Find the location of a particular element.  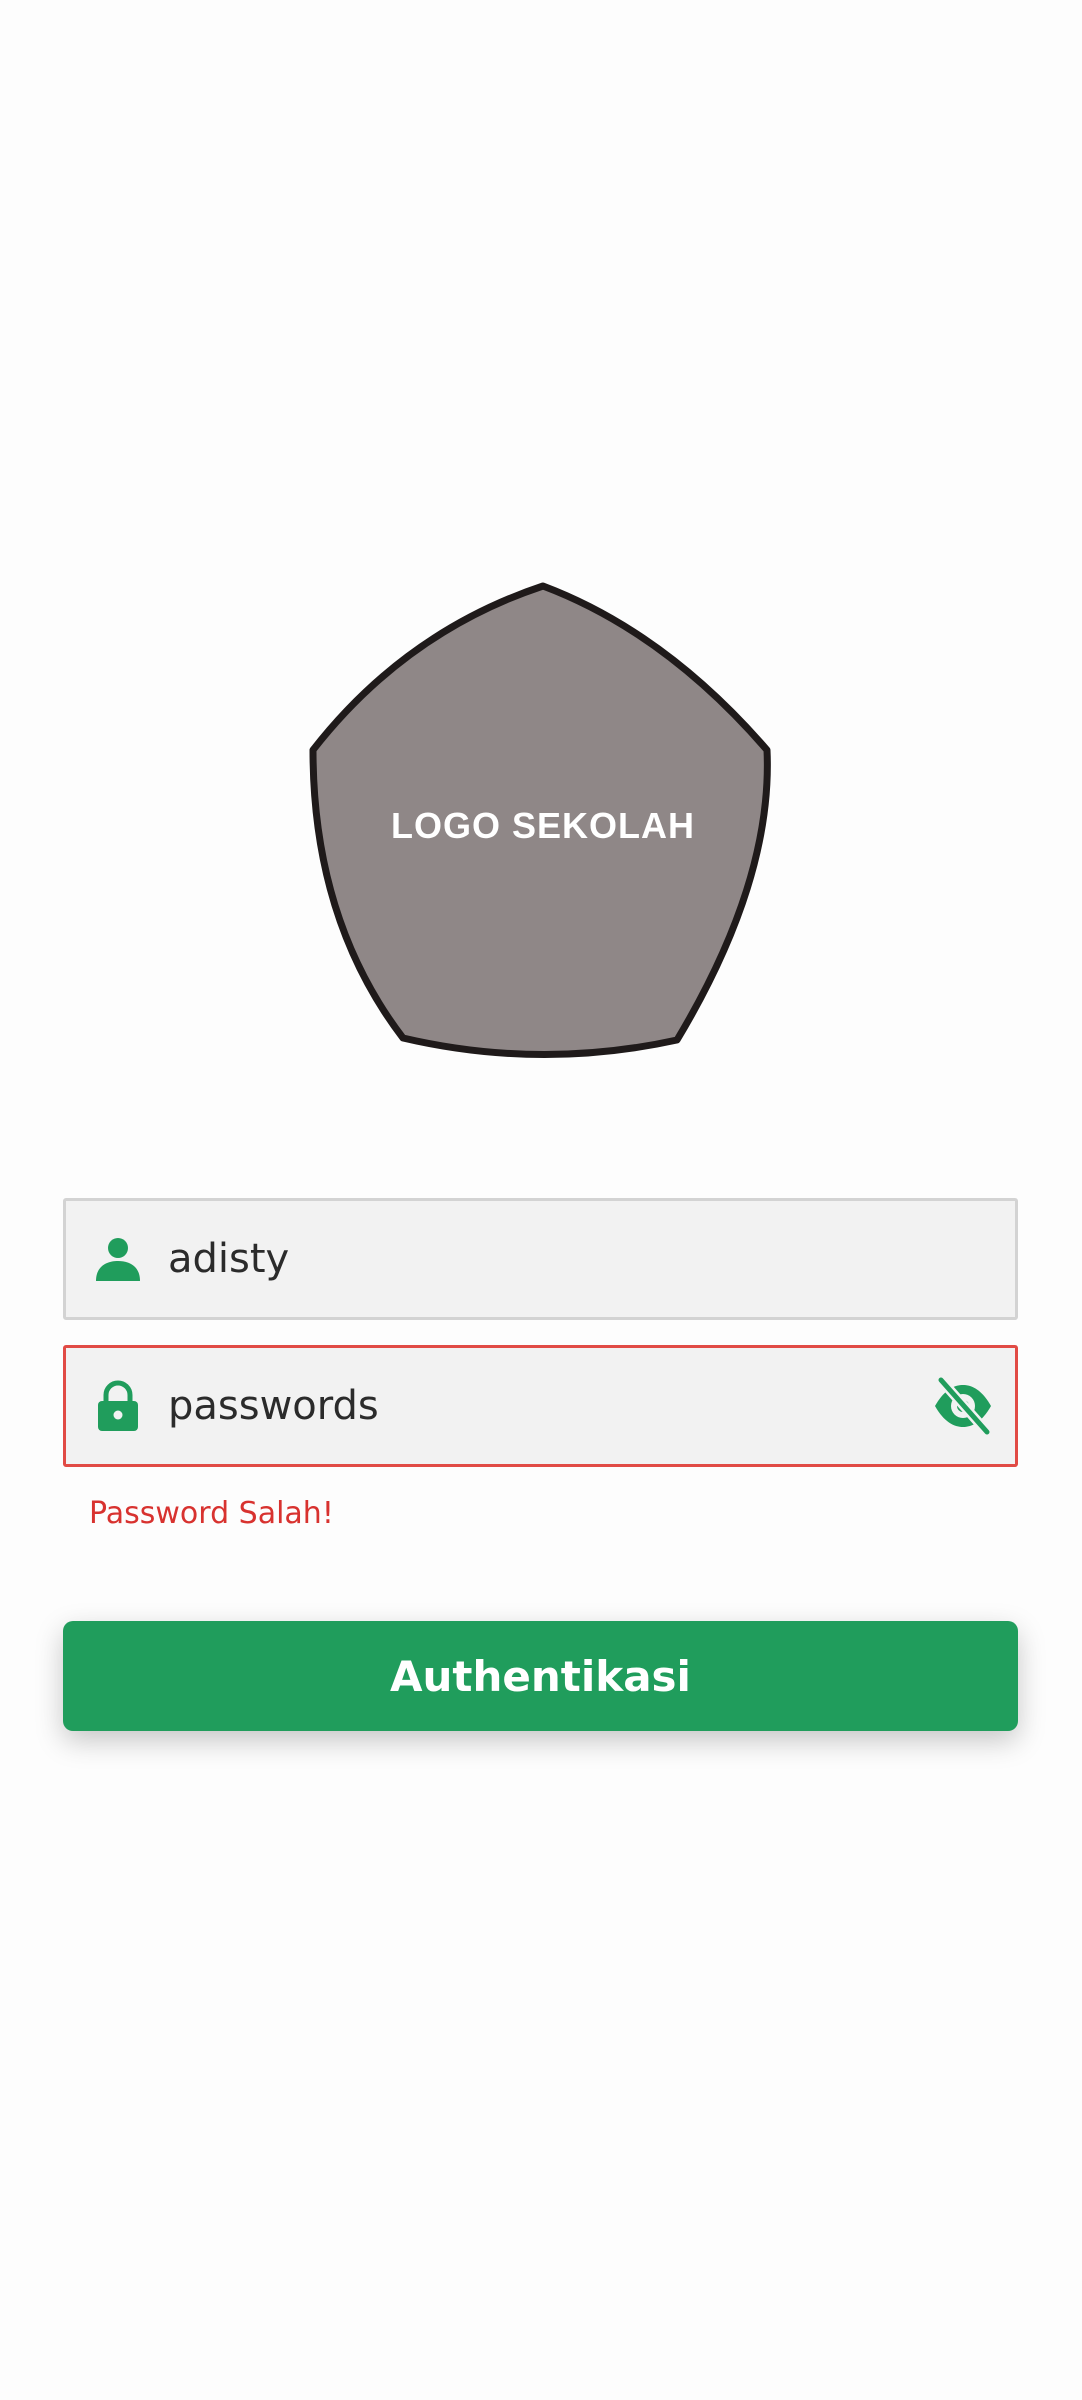

username-input: adisty is located at coordinates (548, 1259).